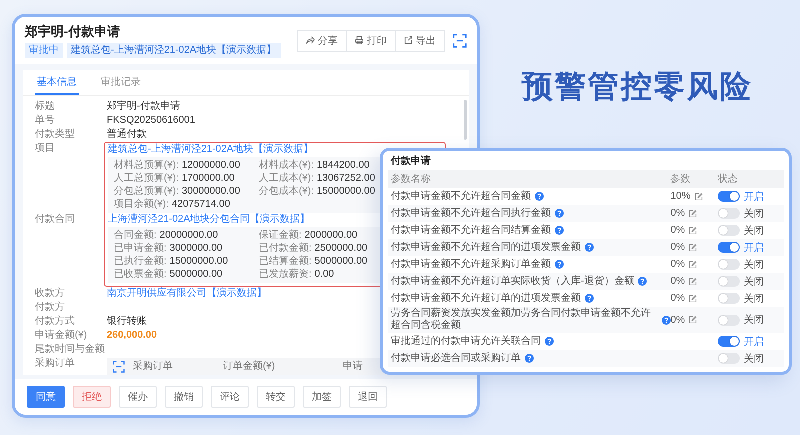 The width and height of the screenshot is (800, 435). What do you see at coordinates (471, 230) in the screenshot?
I see `rule-name: 付款申请金额不允许超合同结算金额` at bounding box center [471, 230].